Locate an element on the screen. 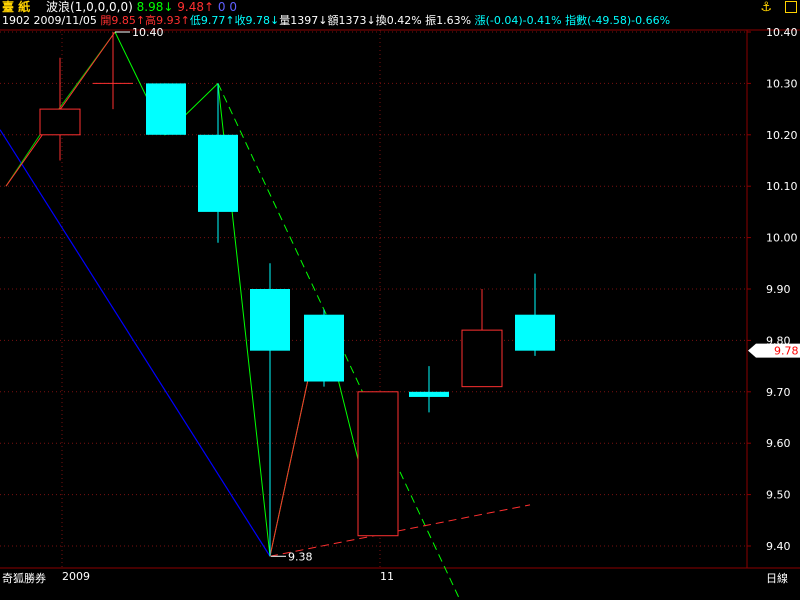  annotation-label: 9.38 is located at coordinates (300, 556).